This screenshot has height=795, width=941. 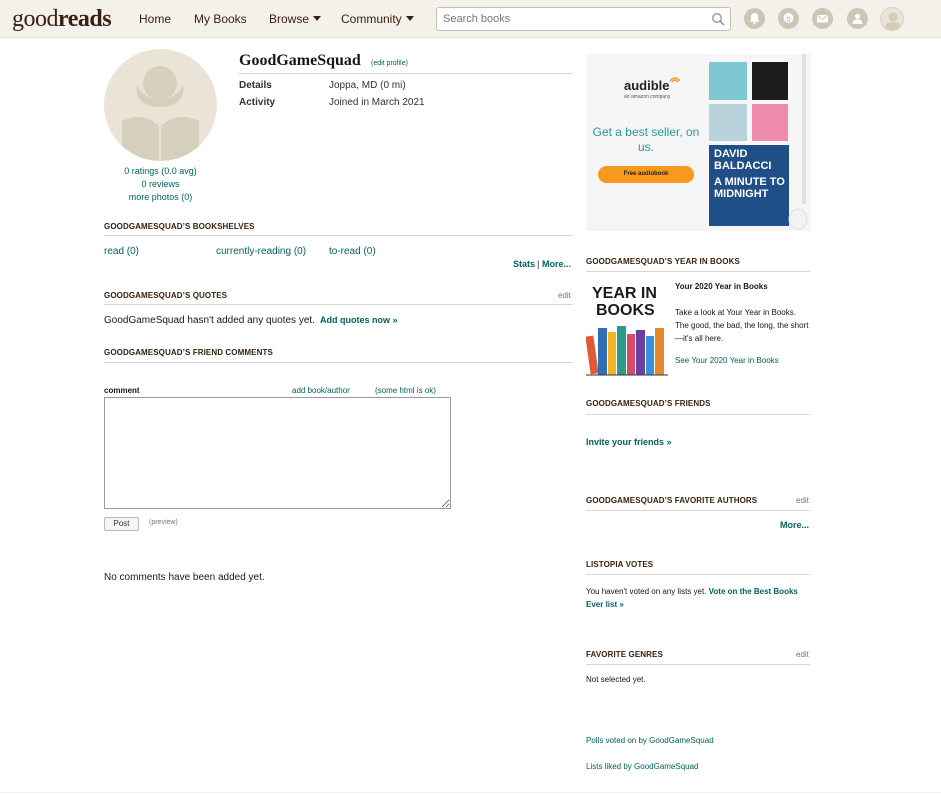 I want to click on featured-cover-author: DAVID BALDACCI, so click(x=743, y=160).